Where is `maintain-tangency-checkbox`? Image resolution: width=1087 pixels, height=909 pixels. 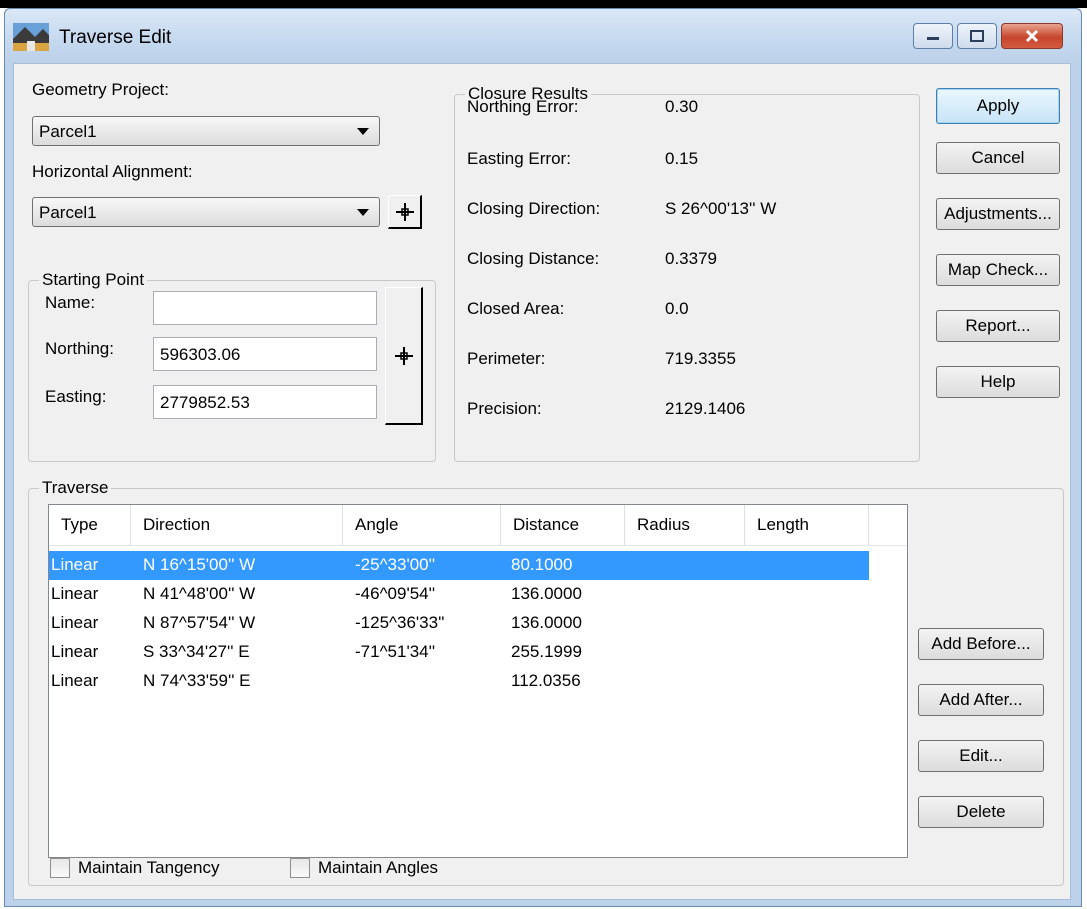
maintain-tangency-checkbox is located at coordinates (60, 868).